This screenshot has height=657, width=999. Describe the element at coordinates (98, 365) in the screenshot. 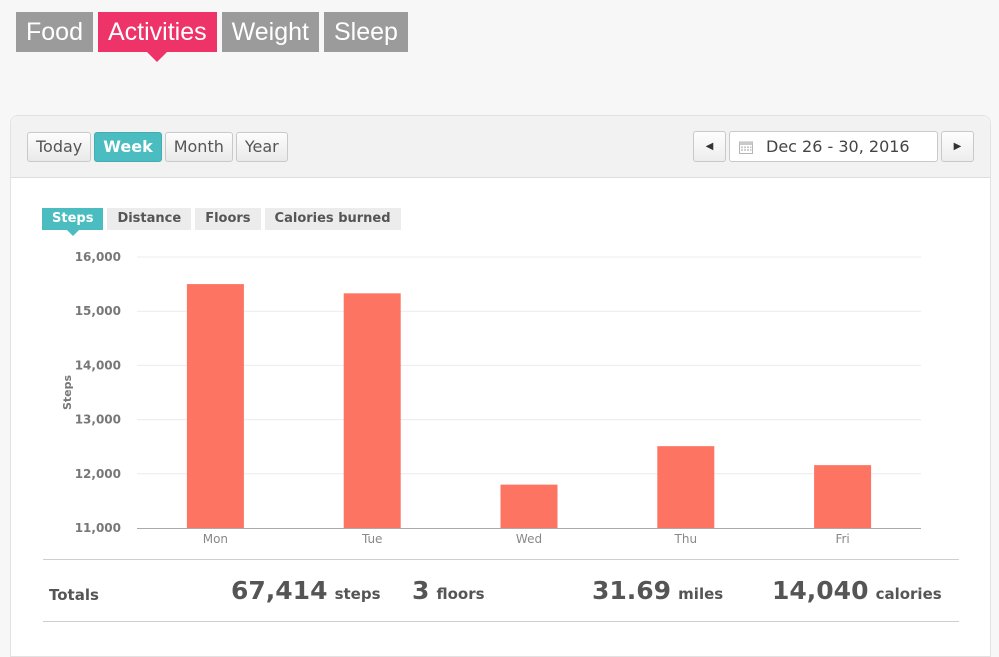

I see `y-tick-label: 14,000` at that location.